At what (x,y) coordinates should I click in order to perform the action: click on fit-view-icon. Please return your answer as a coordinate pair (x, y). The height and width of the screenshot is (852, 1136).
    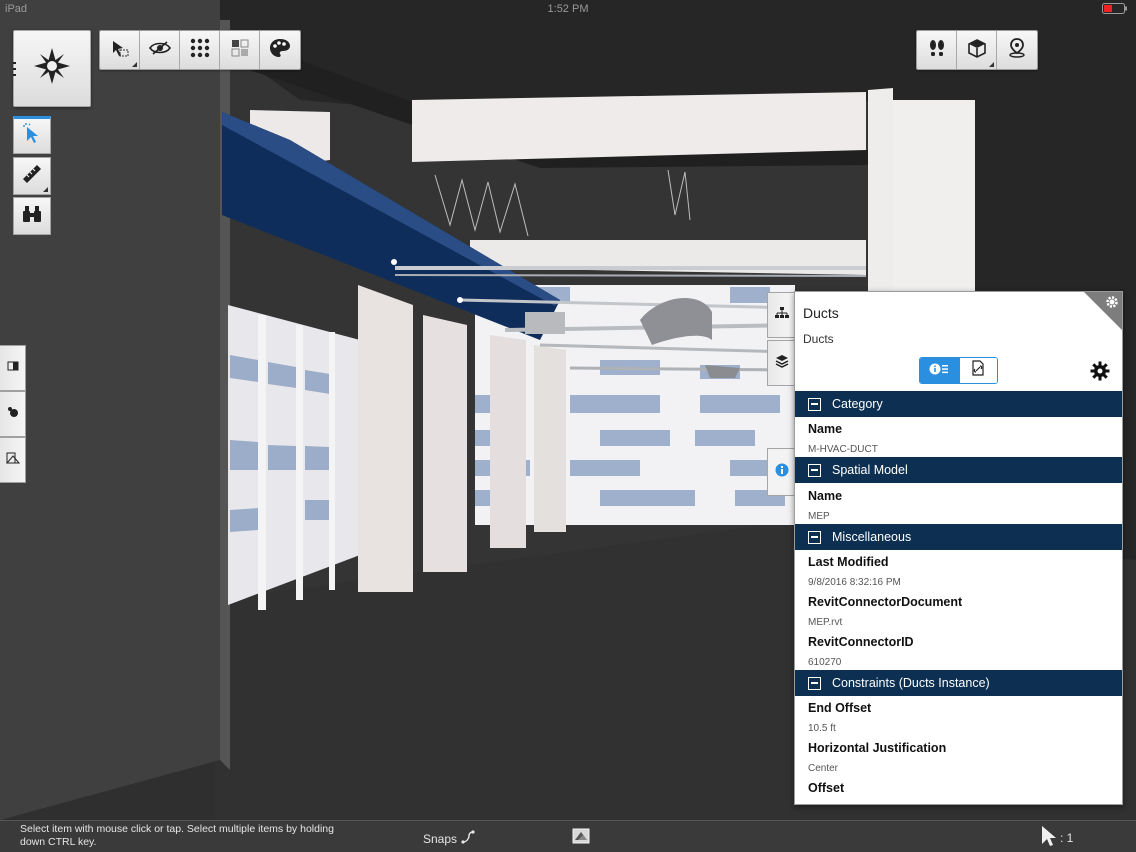
    Looking at the image, I should click on (581, 837).